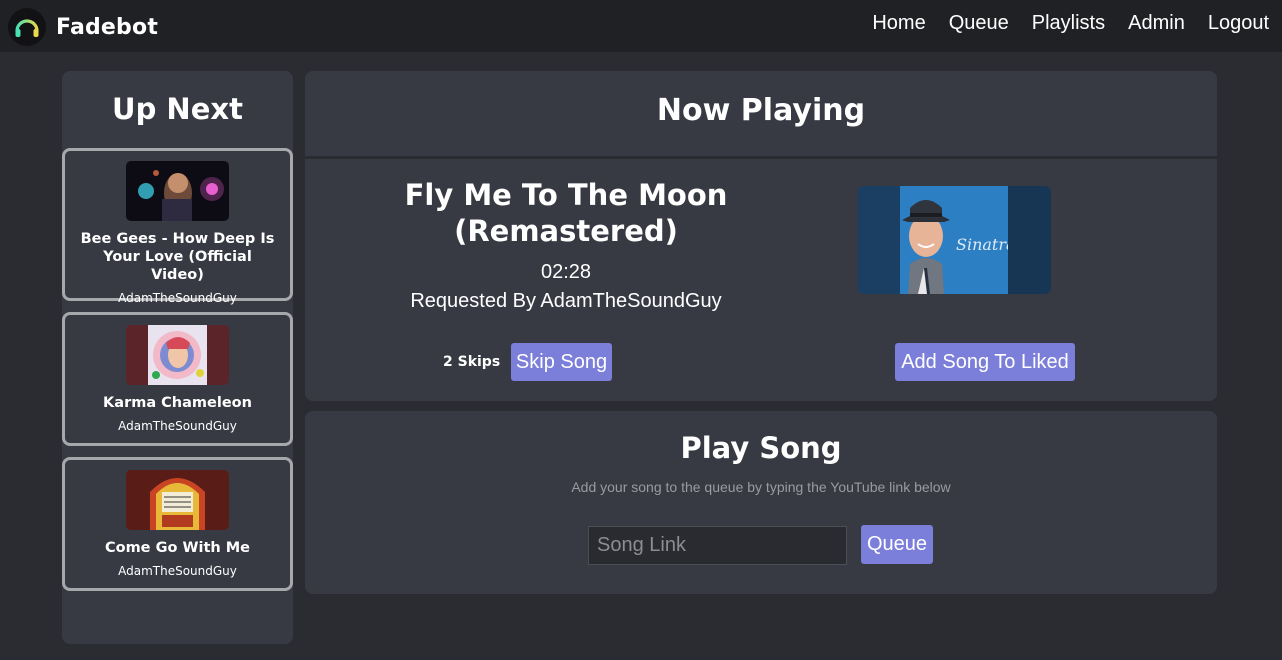  I want to click on queue-item-title: Come Go With Me, so click(177, 548).